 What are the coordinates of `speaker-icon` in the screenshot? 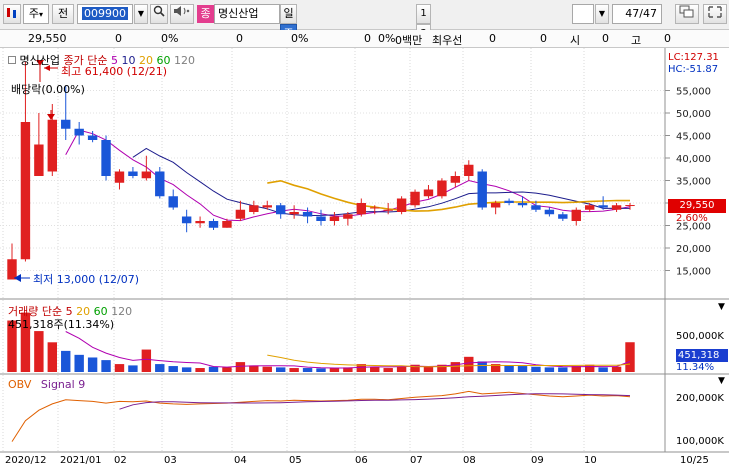 It's located at (182, 14).